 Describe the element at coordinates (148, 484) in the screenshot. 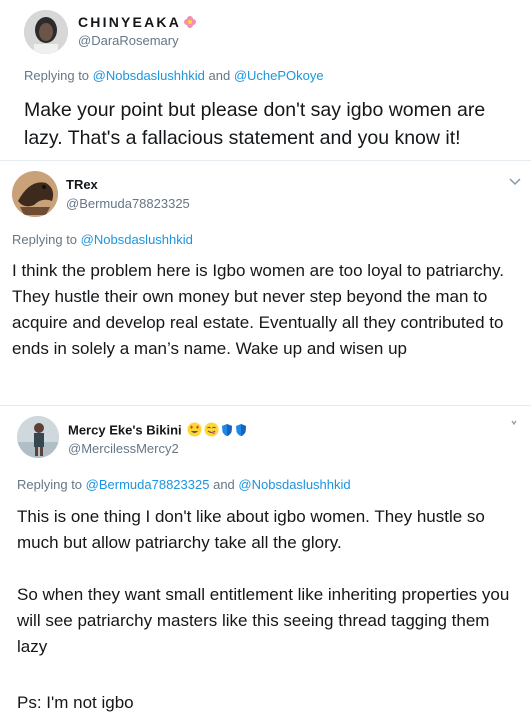

I see `mention-link: @Bermuda78823325` at that location.